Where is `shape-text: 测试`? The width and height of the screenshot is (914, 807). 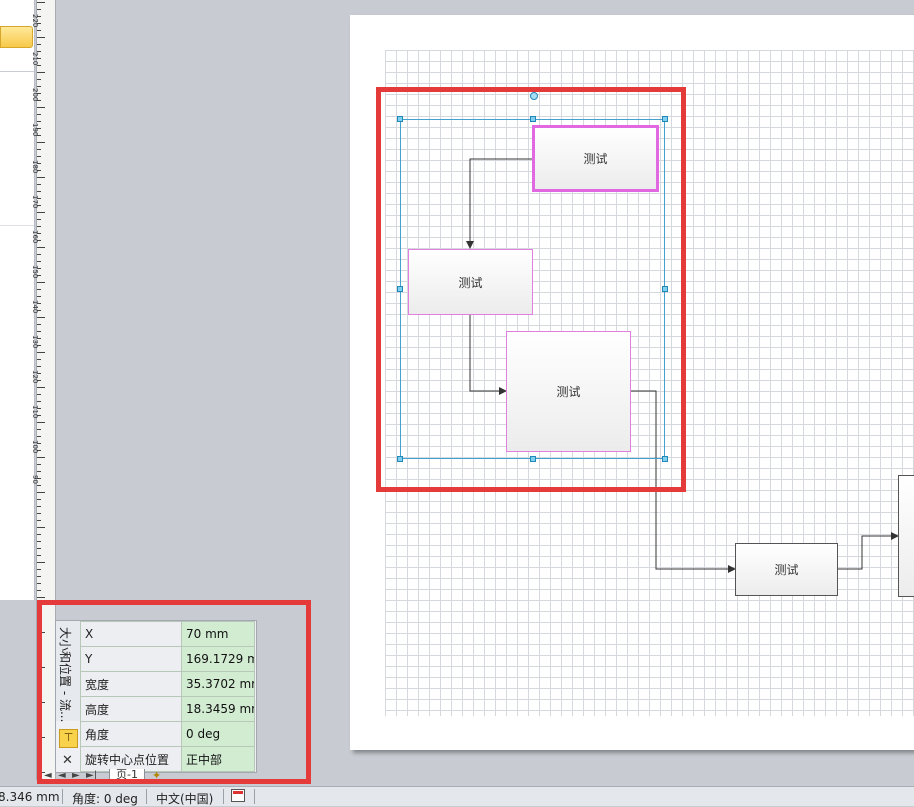 shape-text: 测试 is located at coordinates (786, 570).